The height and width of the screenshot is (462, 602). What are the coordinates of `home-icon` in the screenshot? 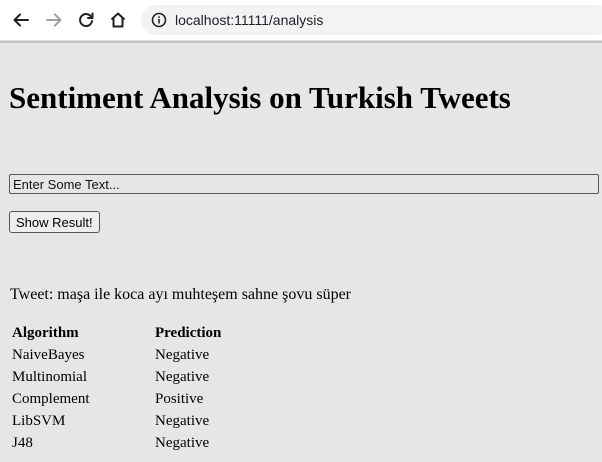 It's located at (118, 20).